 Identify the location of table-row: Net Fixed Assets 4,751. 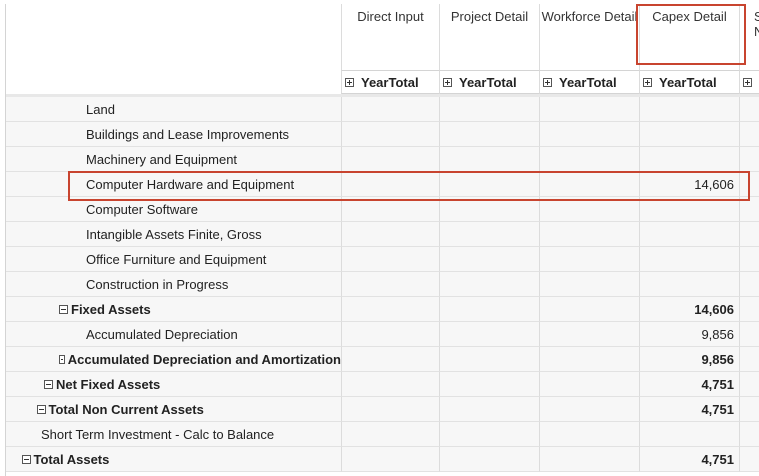
(382, 384).